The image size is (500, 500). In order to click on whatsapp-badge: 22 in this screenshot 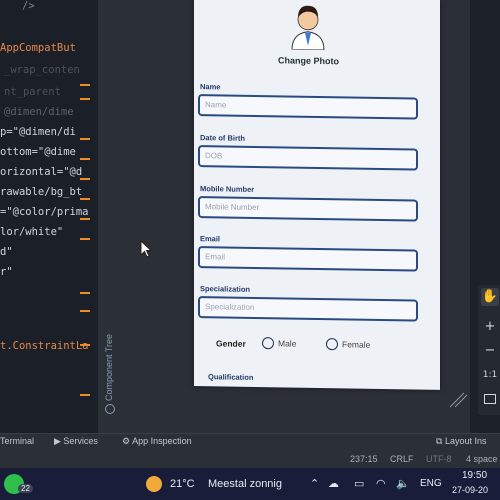, I will do `click(25, 488)`.